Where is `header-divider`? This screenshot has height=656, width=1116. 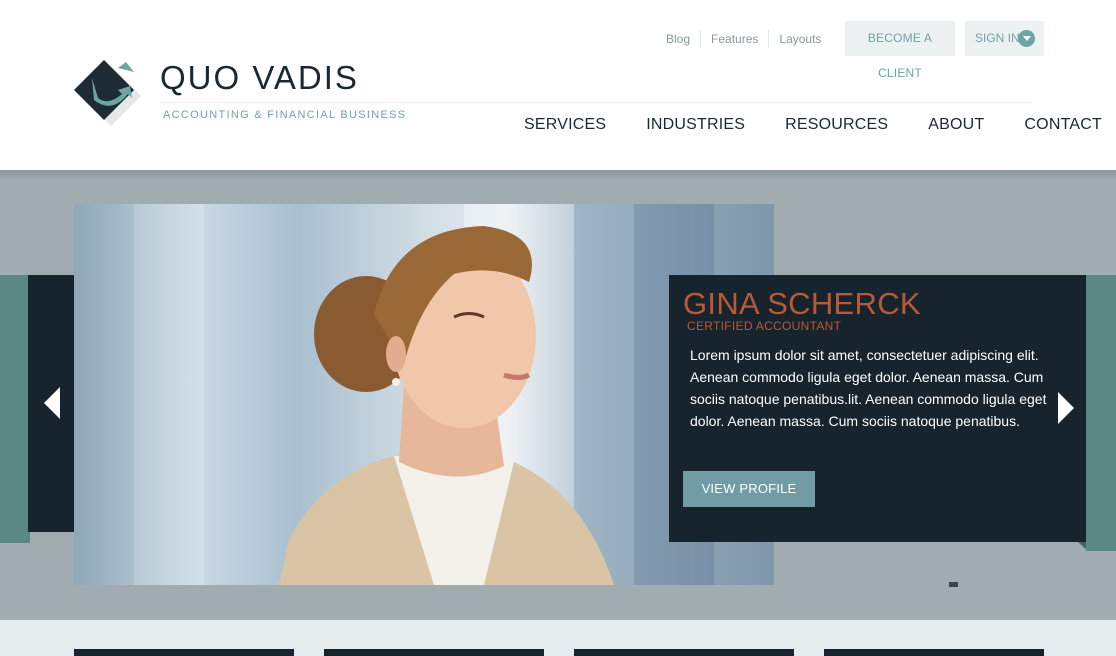 header-divider is located at coordinates (596, 102).